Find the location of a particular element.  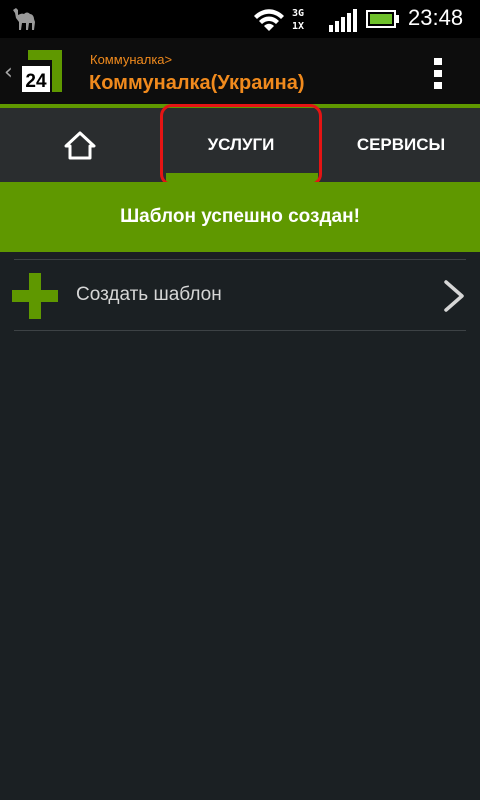

network-type-bottom: 1X is located at coordinates (298, 26).